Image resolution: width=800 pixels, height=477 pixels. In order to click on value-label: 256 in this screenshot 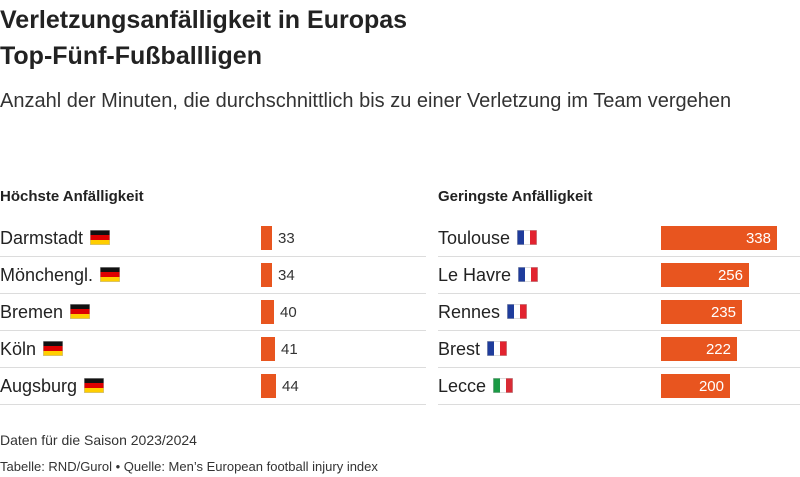, I will do `click(730, 275)`.